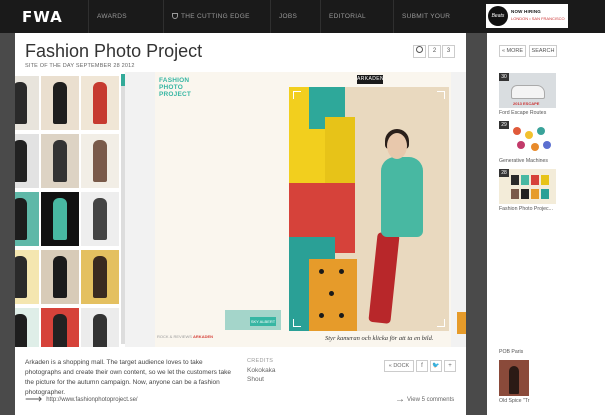 The height and width of the screenshot is (415, 605). What do you see at coordinates (448, 51) in the screenshot?
I see `pager-page-3: 3` at bounding box center [448, 51].